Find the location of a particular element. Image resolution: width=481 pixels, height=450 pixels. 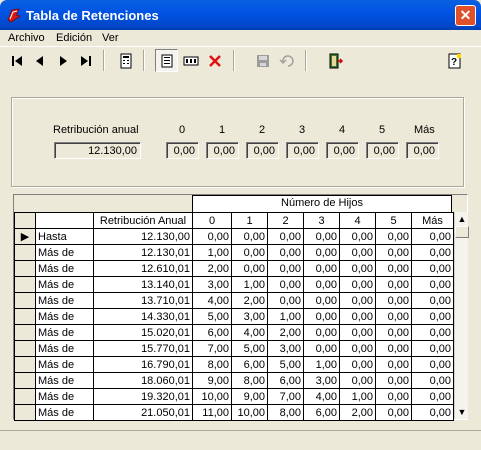

hijos-field-4: 0,00 is located at coordinates (342, 150).